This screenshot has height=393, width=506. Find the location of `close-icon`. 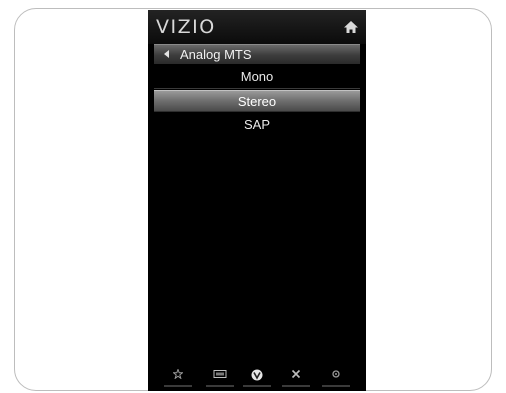

close-icon is located at coordinates (296, 378).